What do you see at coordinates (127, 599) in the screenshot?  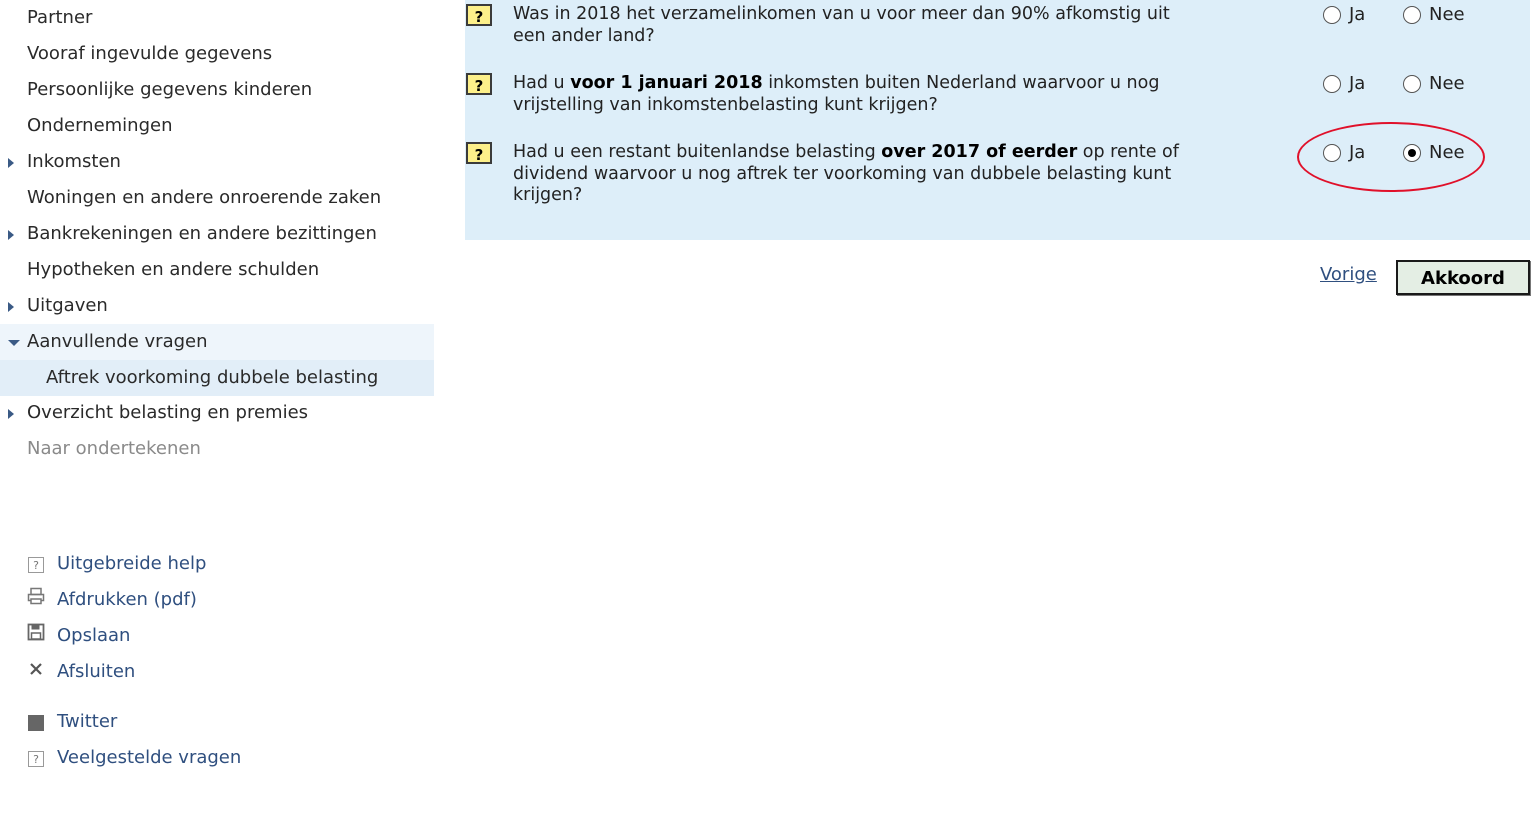 I see `tool-link-label: Afdrukken (pdf)` at bounding box center [127, 599].